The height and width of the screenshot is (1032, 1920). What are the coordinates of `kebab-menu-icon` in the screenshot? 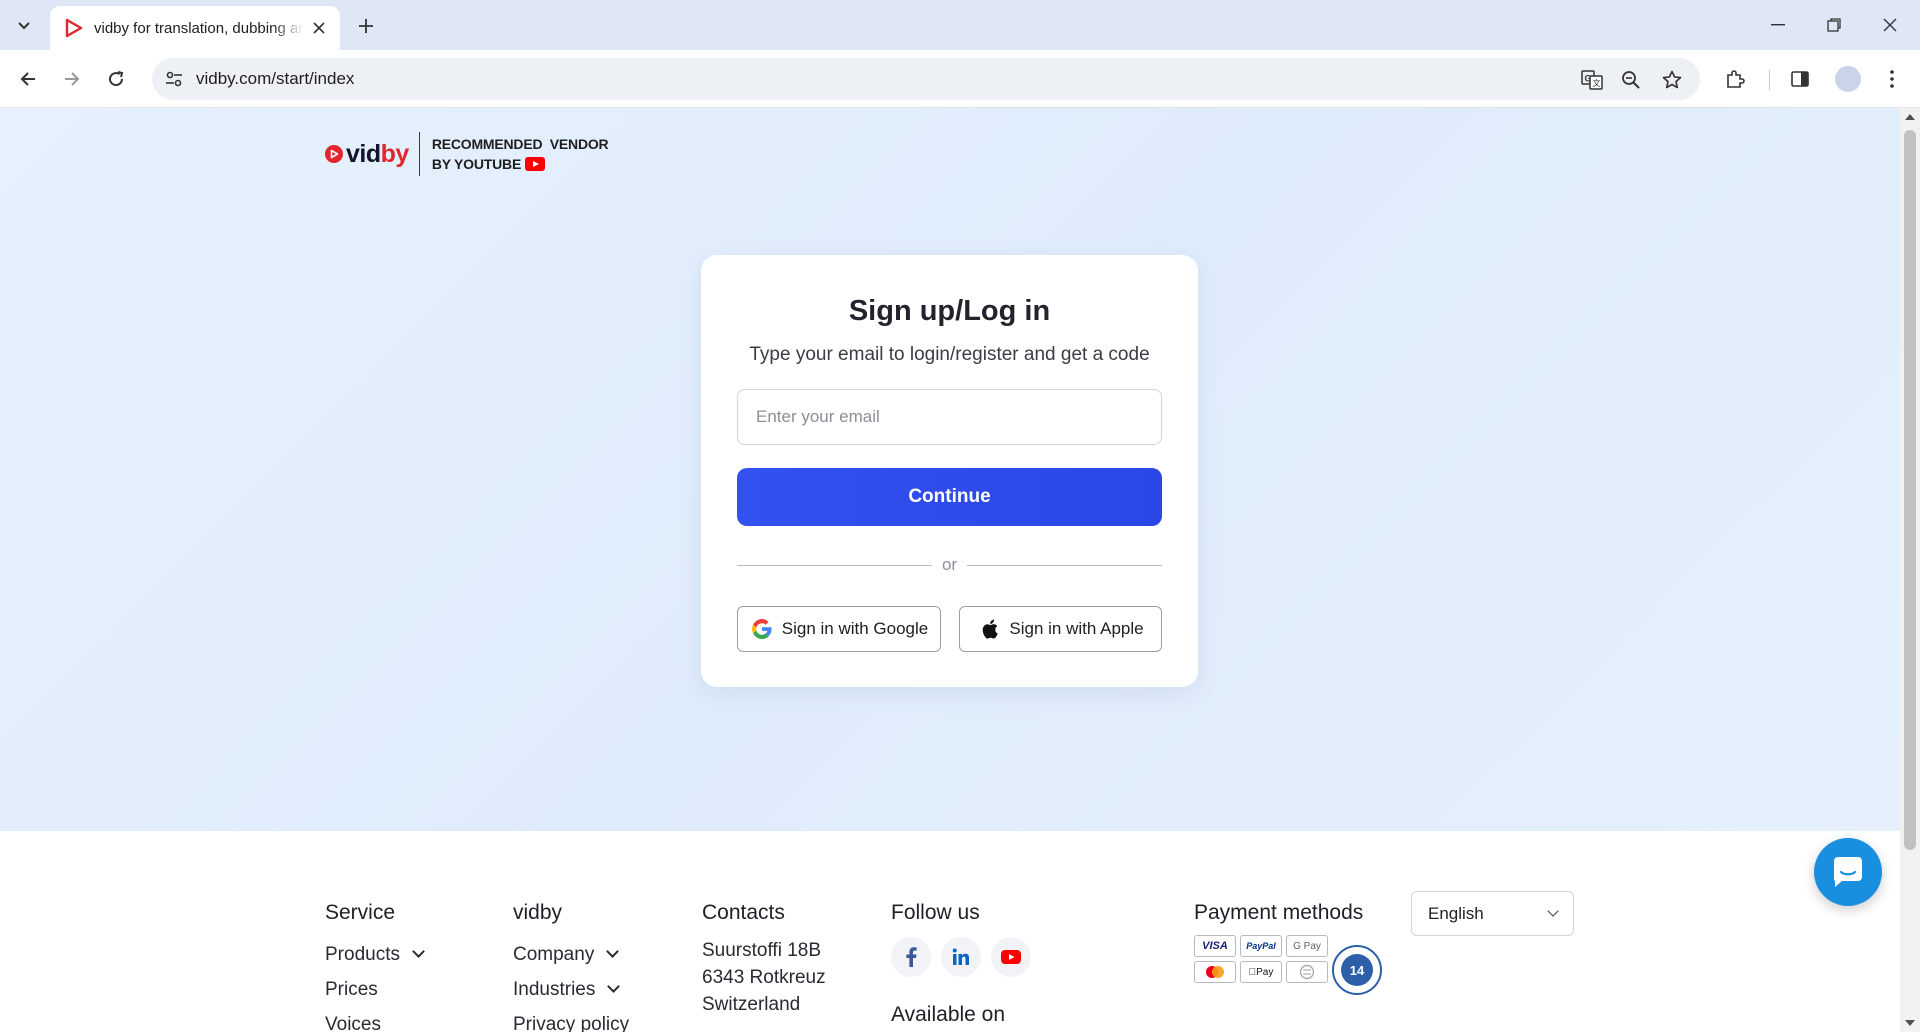 It's located at (1892, 79).